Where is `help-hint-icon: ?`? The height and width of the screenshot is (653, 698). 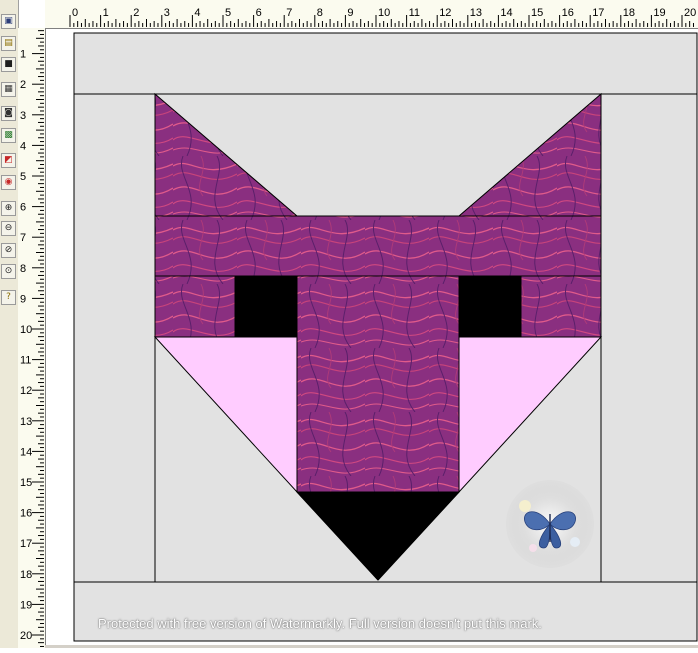
help-hint-icon: ? is located at coordinates (8, 297).